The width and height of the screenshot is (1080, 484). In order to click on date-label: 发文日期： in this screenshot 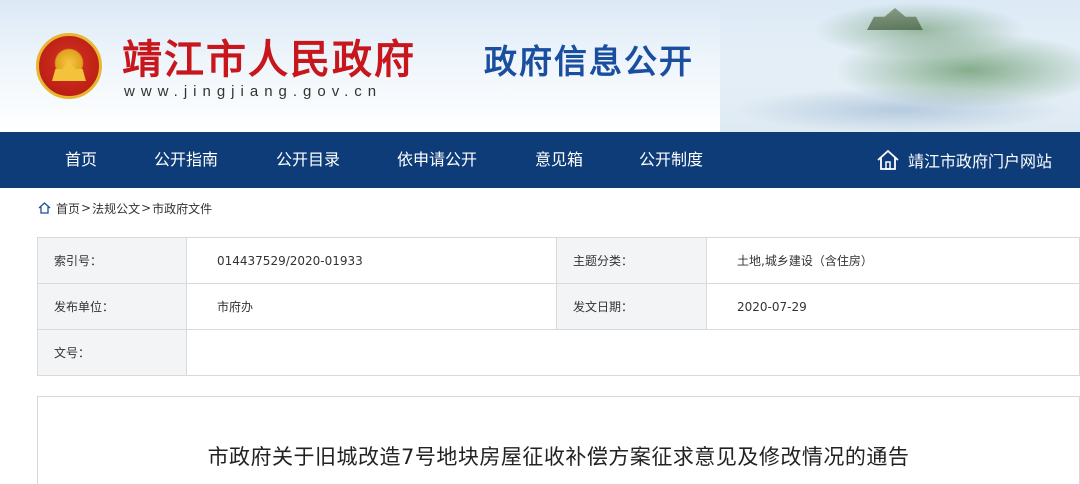, I will do `click(631, 306)`.